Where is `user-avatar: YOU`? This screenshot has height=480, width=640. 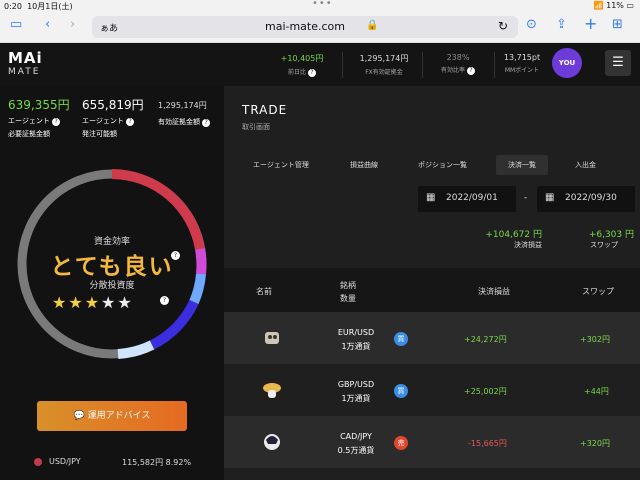
user-avatar: YOU is located at coordinates (567, 63).